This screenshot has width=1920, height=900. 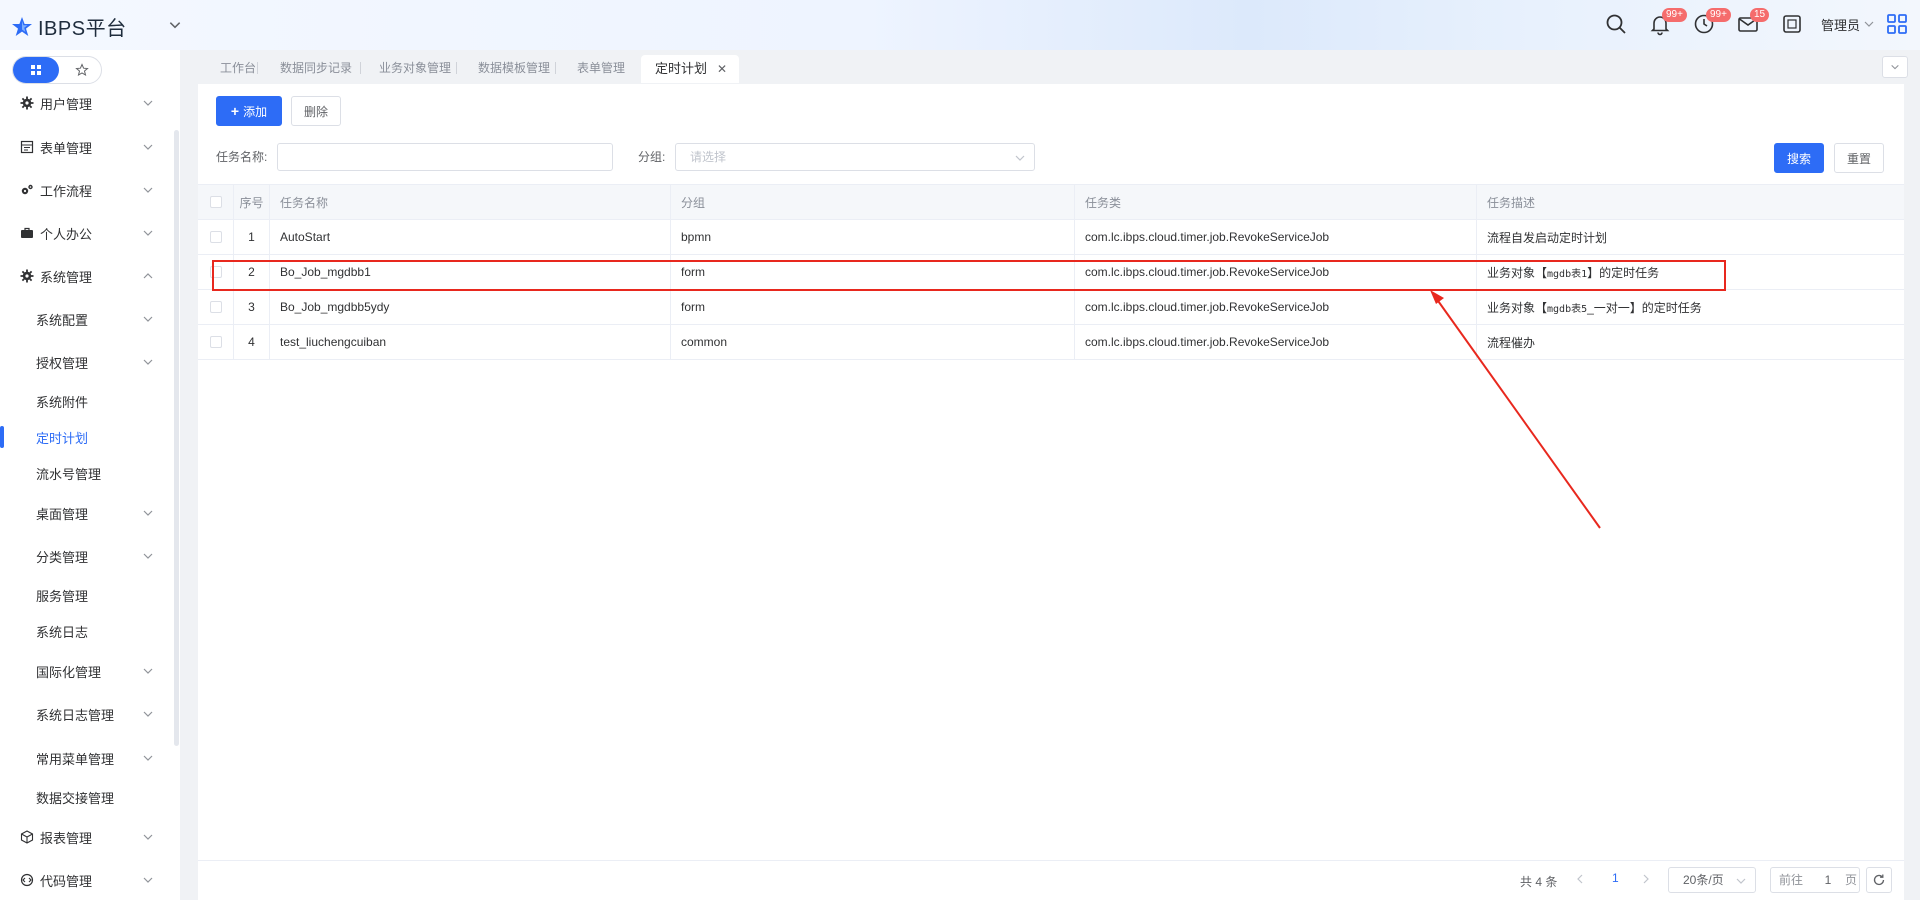 I want to click on reset-button-label: 重置, so click(x=1858, y=158).